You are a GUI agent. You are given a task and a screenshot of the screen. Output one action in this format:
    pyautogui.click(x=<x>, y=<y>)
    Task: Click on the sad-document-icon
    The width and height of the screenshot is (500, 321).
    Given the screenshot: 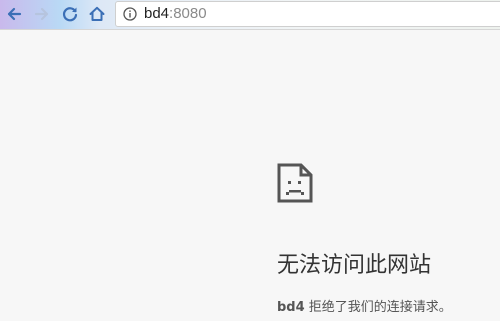 What is the action you would take?
    pyautogui.click(x=295, y=183)
    